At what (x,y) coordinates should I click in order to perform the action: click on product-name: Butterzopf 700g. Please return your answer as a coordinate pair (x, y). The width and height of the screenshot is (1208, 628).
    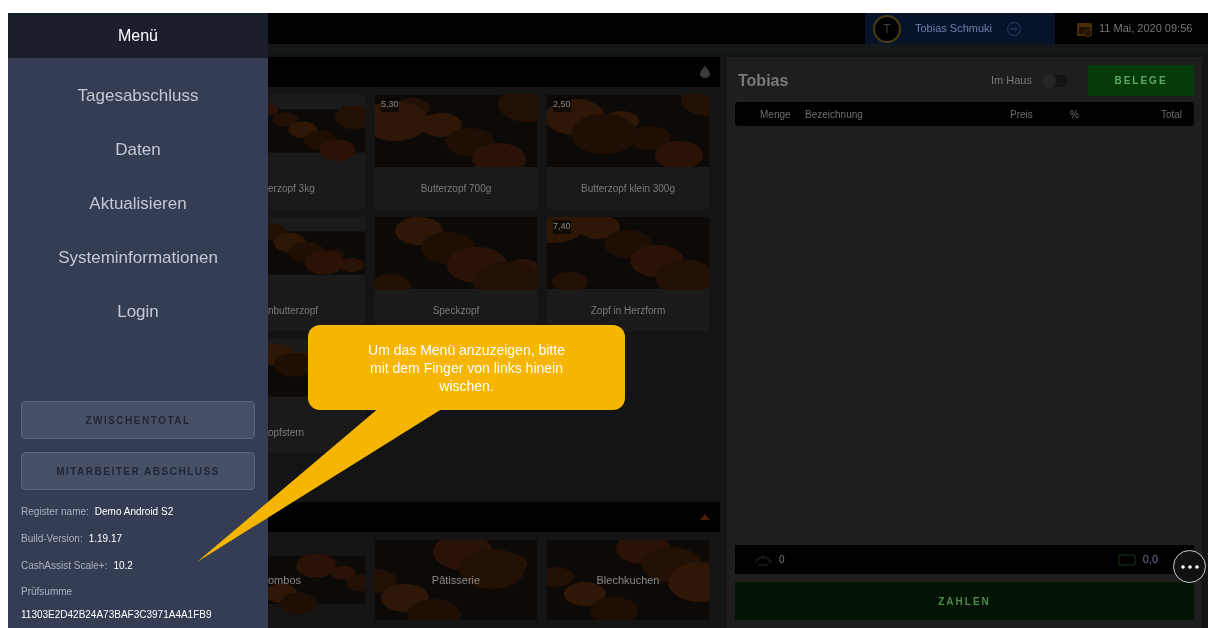
    Looking at the image, I should click on (456, 188).